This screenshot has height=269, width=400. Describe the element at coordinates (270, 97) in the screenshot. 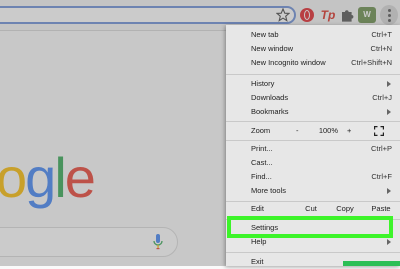

I see `menu-item-label: Downloads` at that location.